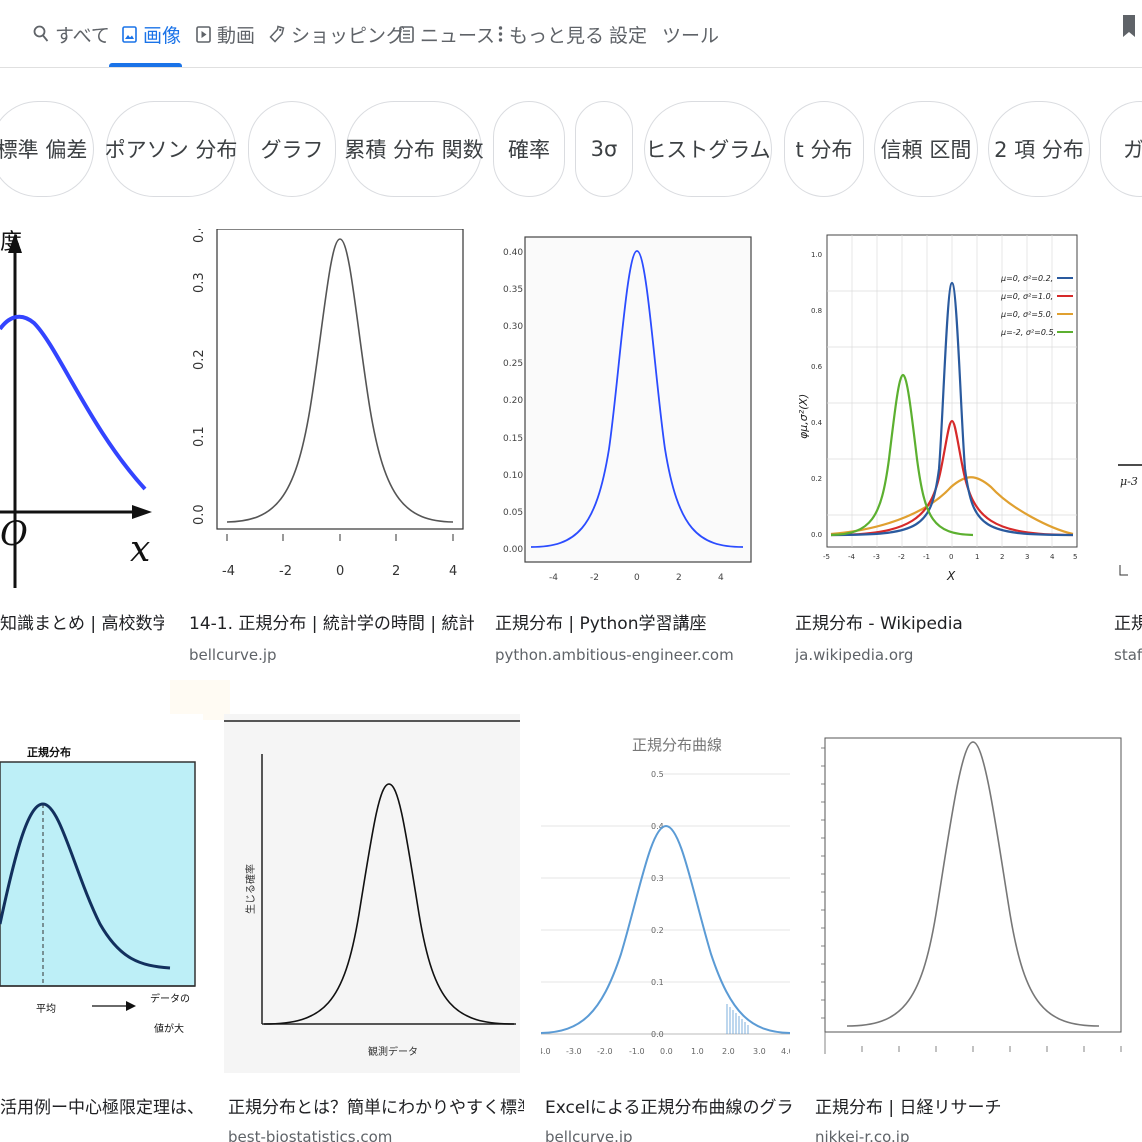 The height and width of the screenshot is (1142, 1142). Describe the element at coordinates (1026, 296) in the screenshot. I see `legend-entry: μ=0, σ²=1.0,` at that location.